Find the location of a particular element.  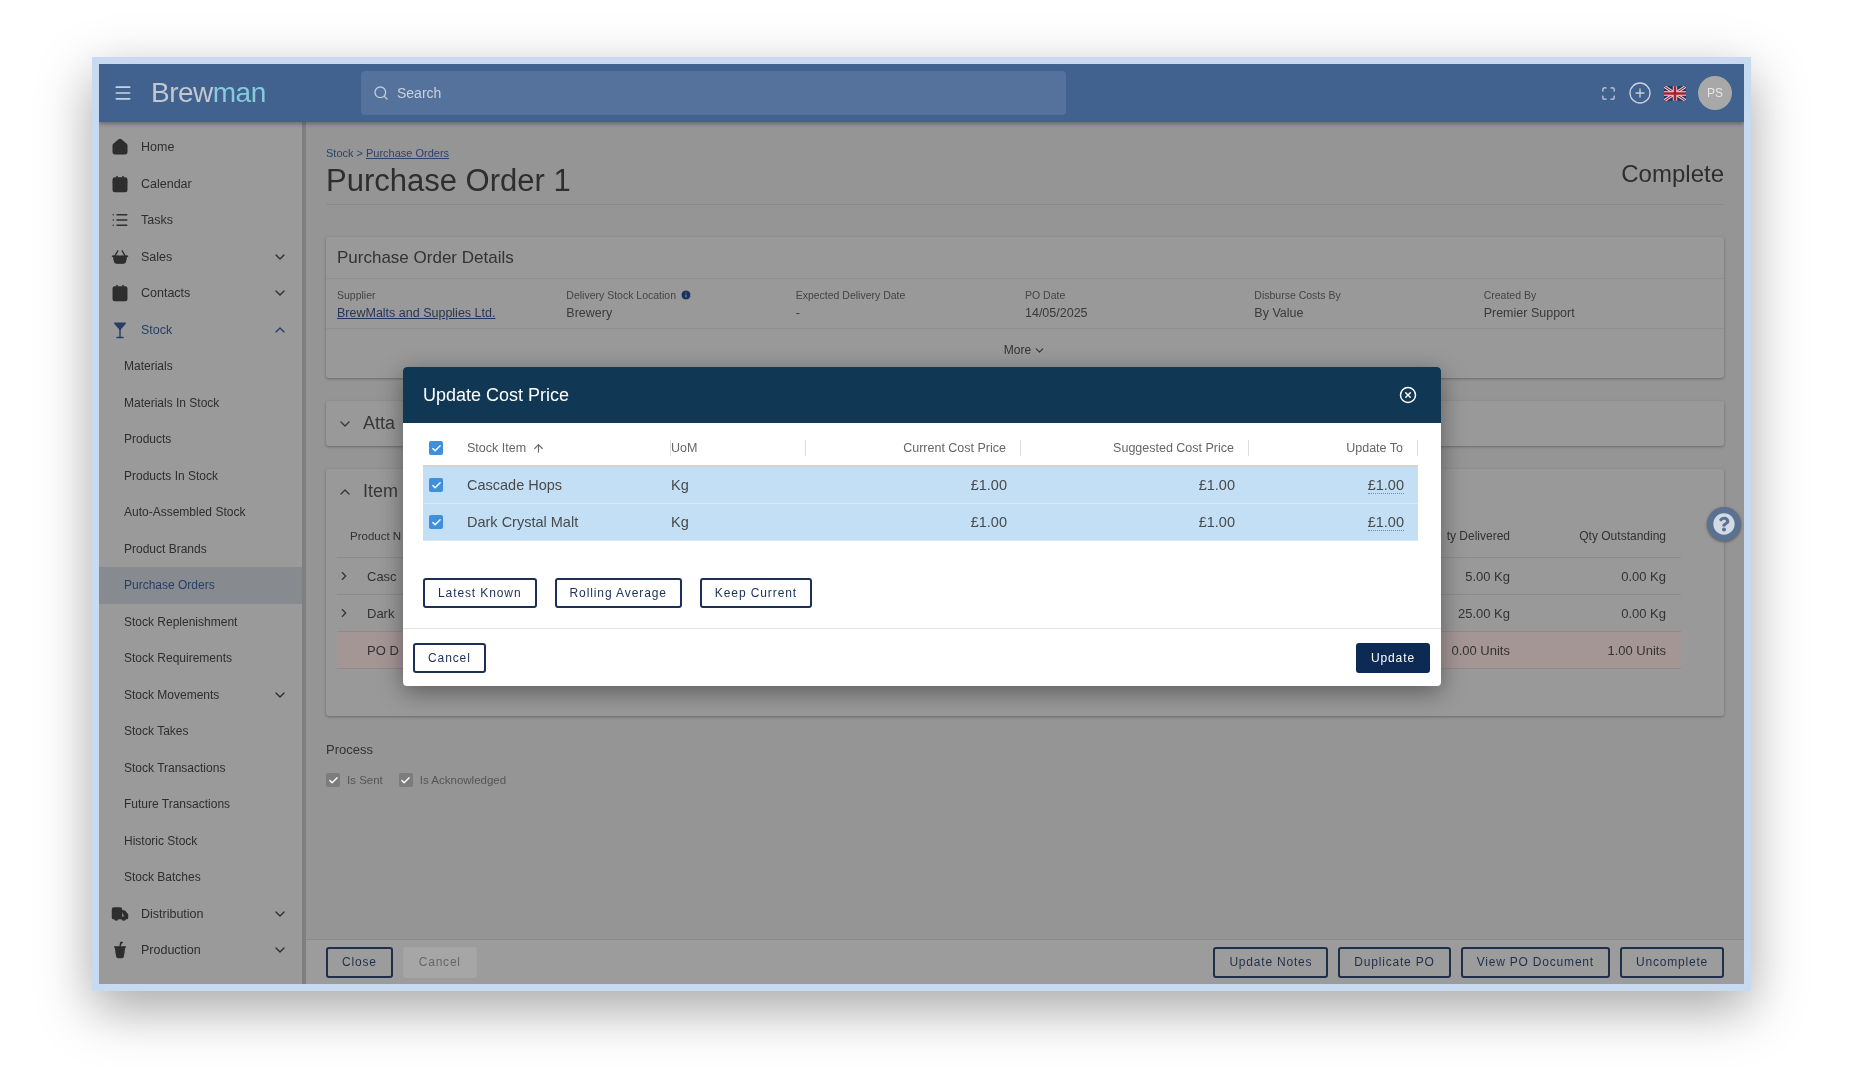

help-icon is located at coordinates (1724, 524).